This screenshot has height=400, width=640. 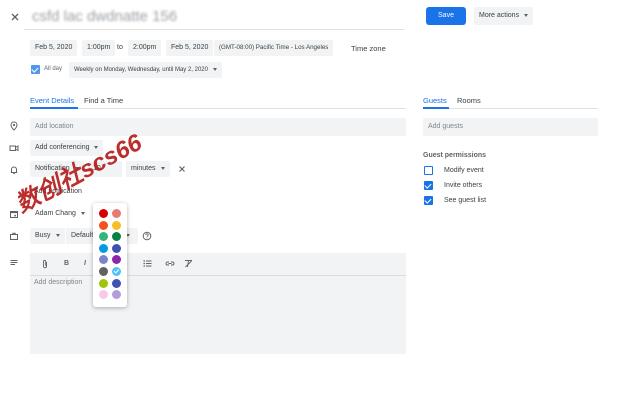 I want to click on calendar-owner: Adam Chang, so click(x=55, y=213).